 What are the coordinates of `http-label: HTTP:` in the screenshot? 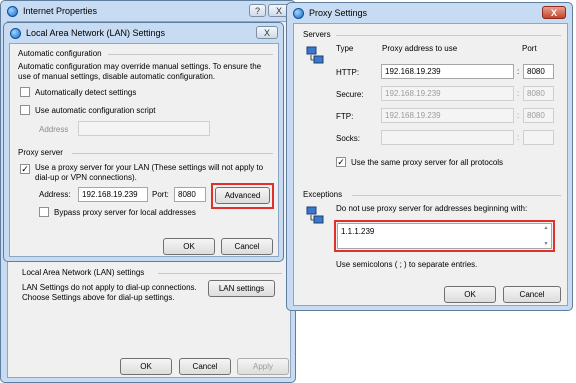 It's located at (348, 72).